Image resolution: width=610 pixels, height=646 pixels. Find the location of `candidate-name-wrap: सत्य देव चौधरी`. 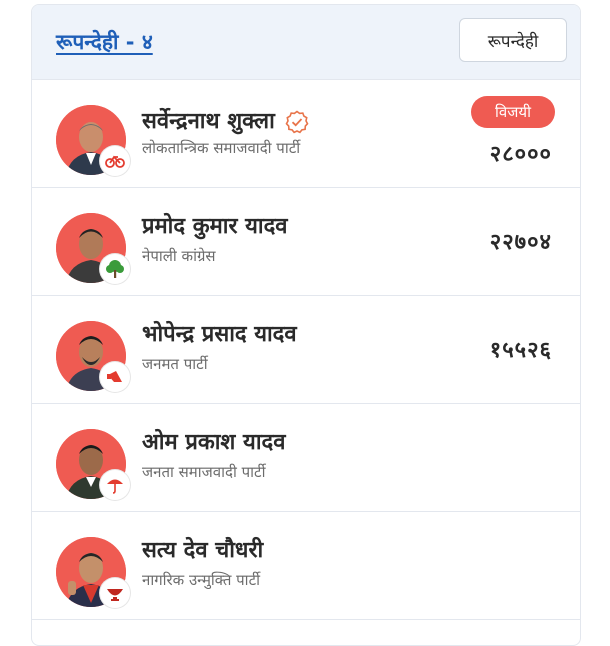

candidate-name-wrap: सत्य देव चौधरी is located at coordinates (202, 549).